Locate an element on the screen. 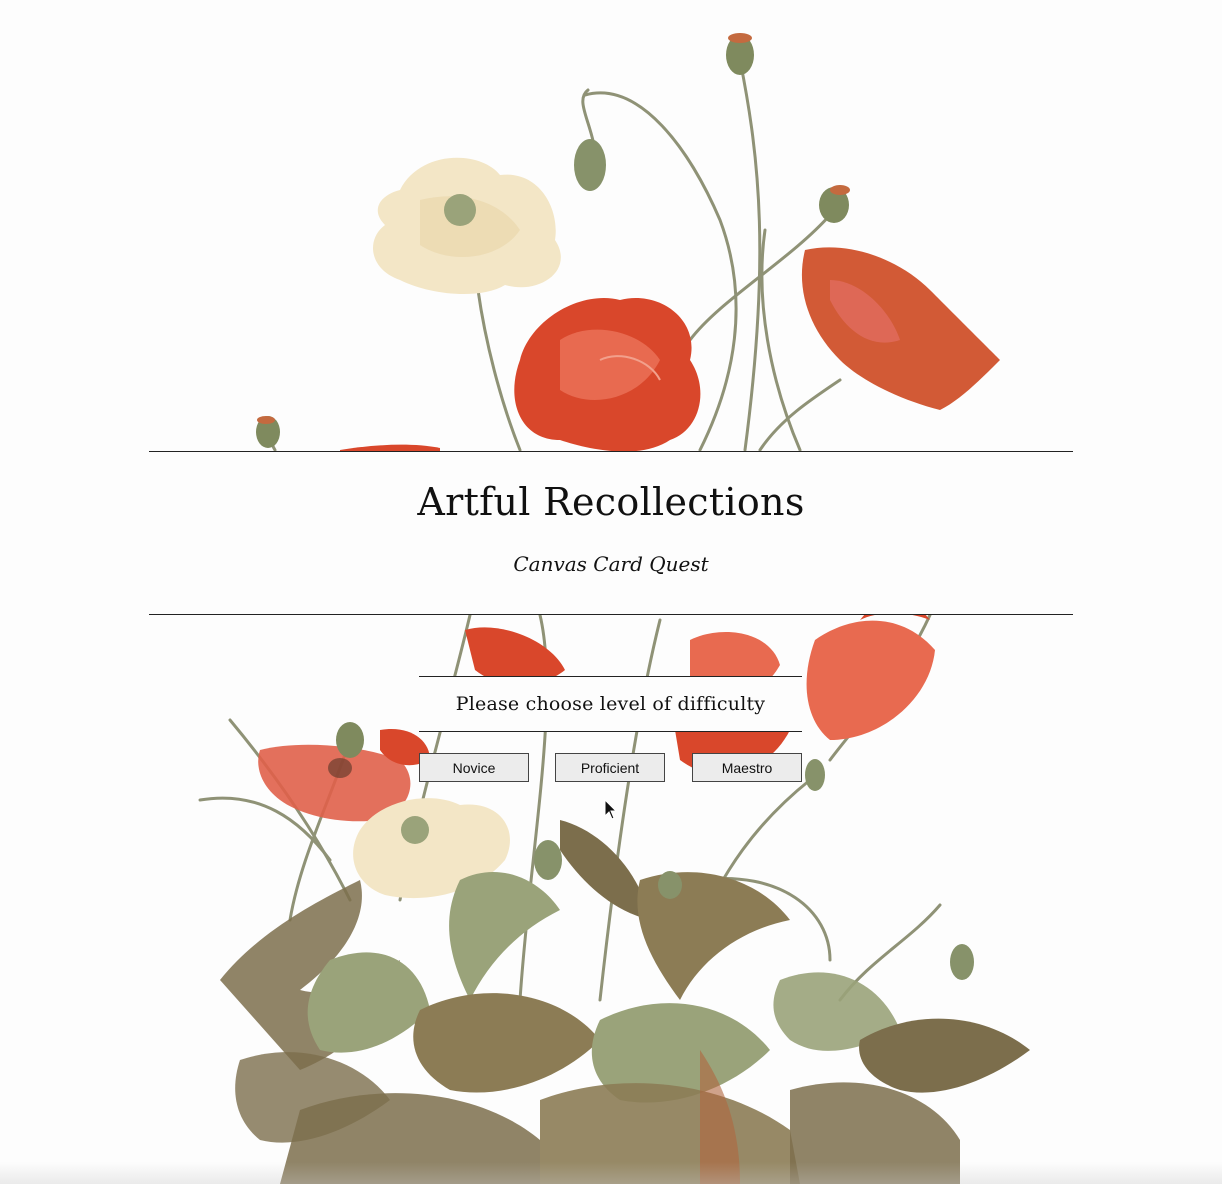 The width and height of the screenshot is (1222, 1184). poppy-bud-right is located at coordinates (834, 204).